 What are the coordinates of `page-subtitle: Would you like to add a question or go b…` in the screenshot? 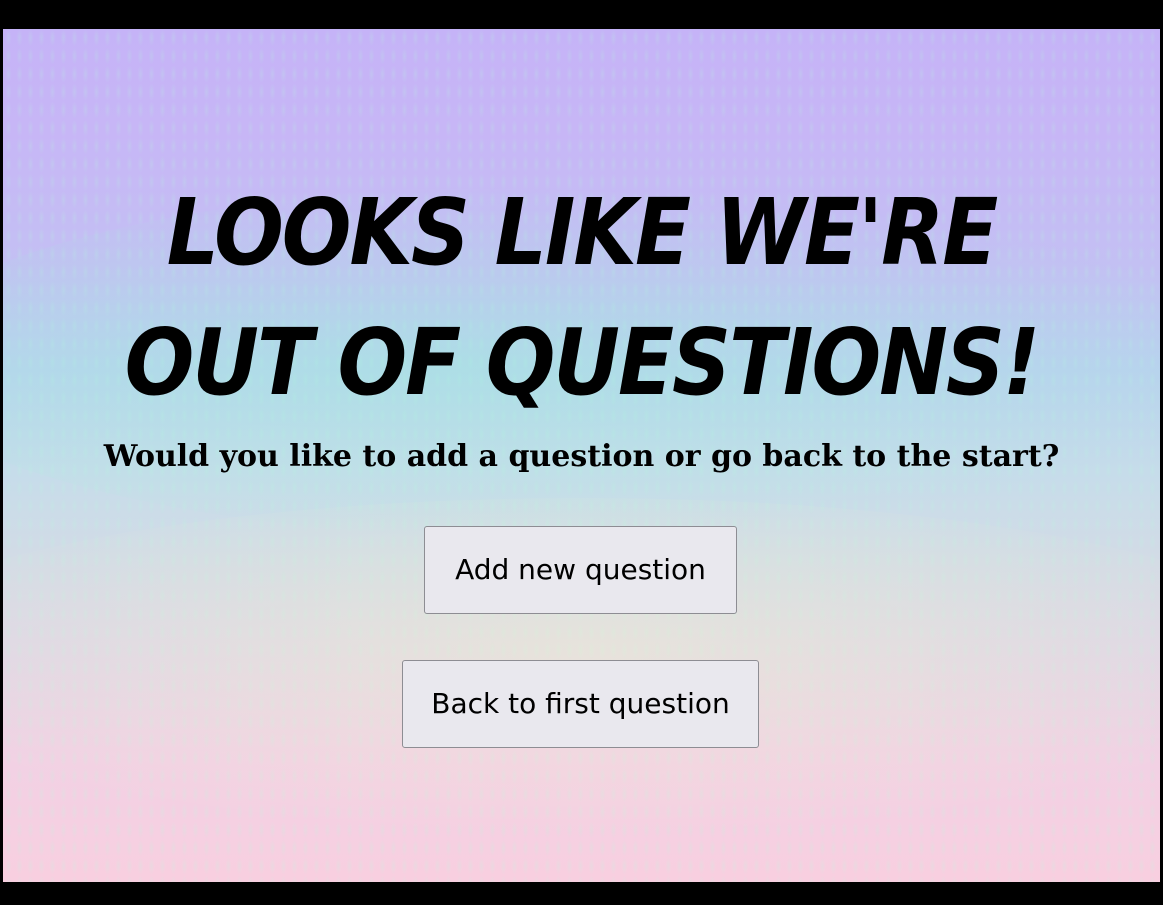 It's located at (581, 456).